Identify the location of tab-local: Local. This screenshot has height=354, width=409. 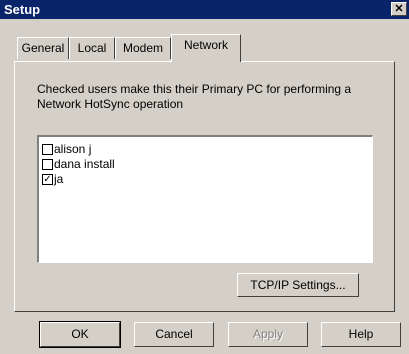
(92, 48).